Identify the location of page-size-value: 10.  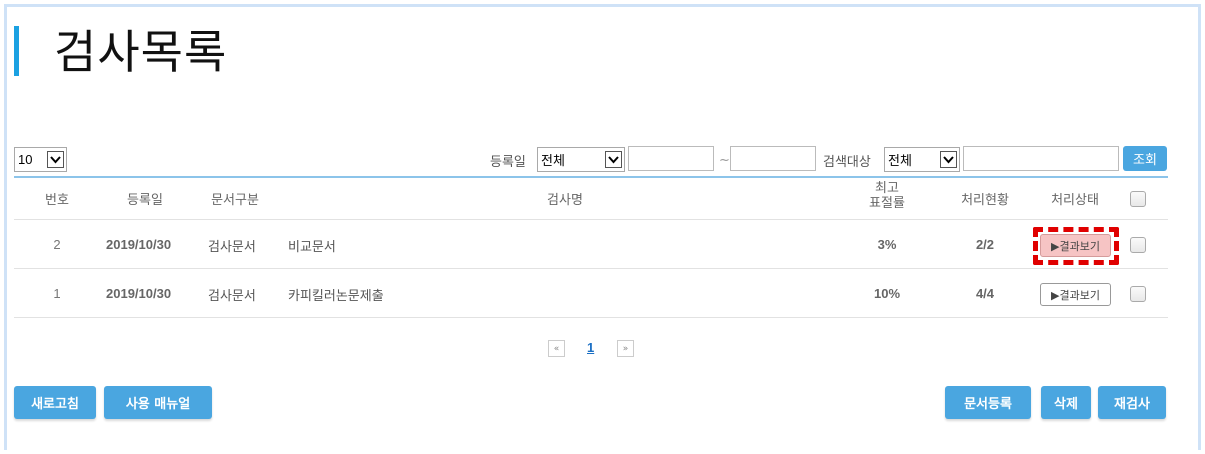
(25, 159).